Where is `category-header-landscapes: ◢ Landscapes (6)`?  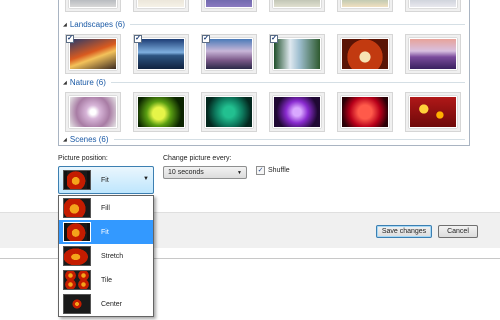 category-header-landscapes: ◢ Landscapes (6) is located at coordinates (264, 24).